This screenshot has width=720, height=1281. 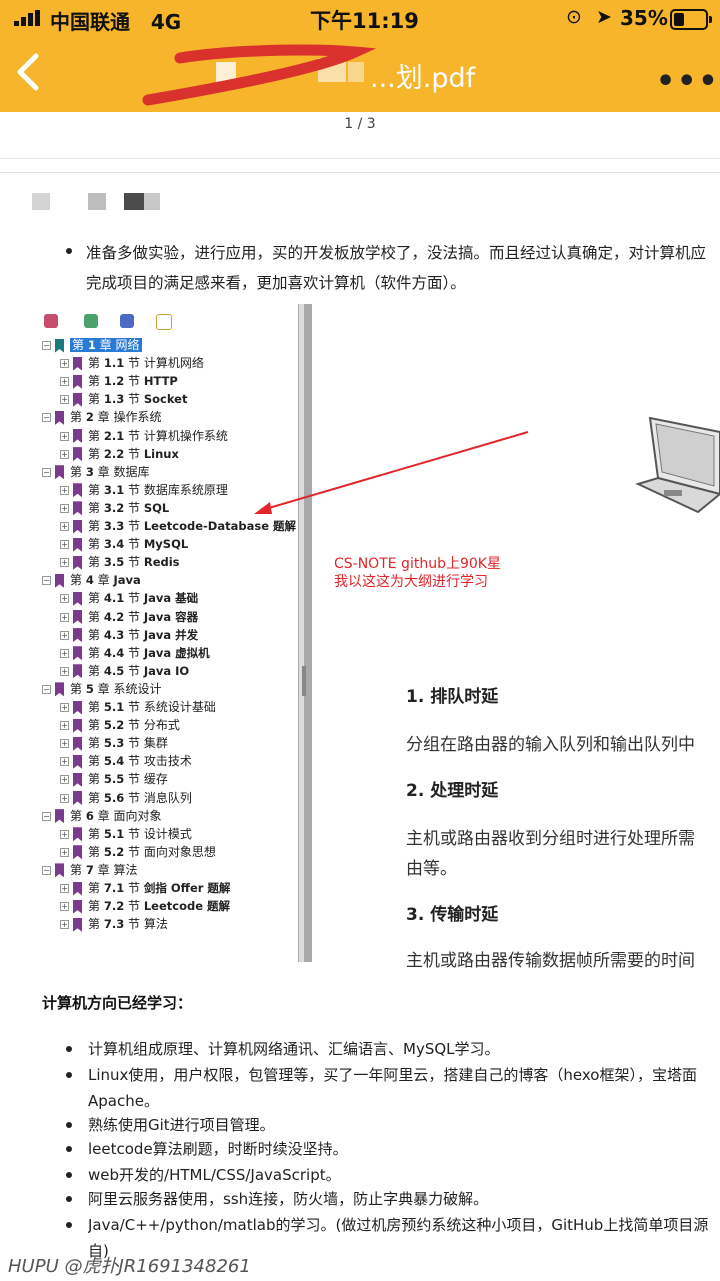 What do you see at coordinates (133, 453) in the screenshot?
I see `bookmark-label: 第 2.2 节 Linux` at bounding box center [133, 453].